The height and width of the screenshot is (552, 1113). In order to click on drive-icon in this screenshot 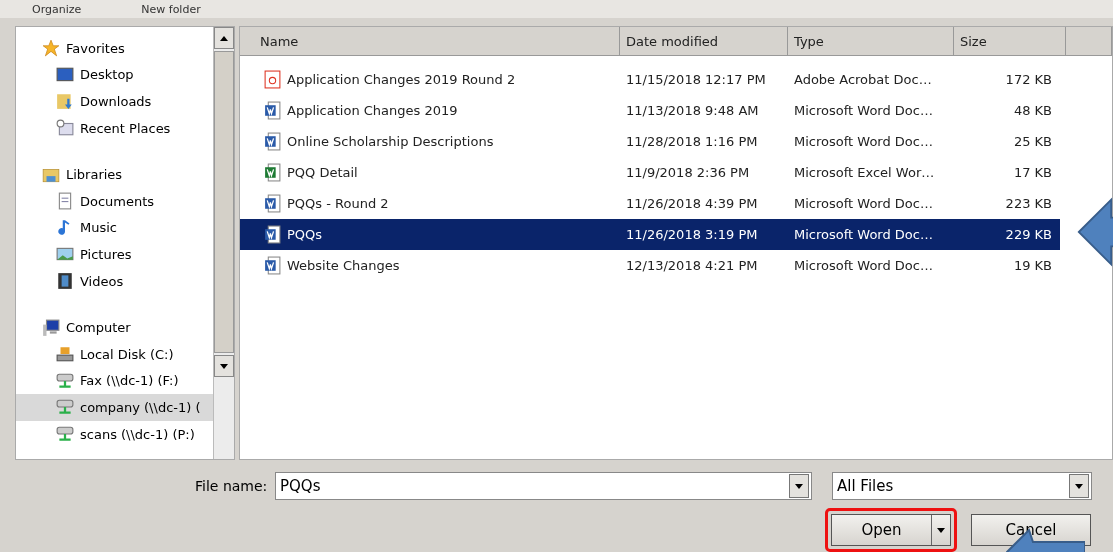, I will do `click(65, 354)`.